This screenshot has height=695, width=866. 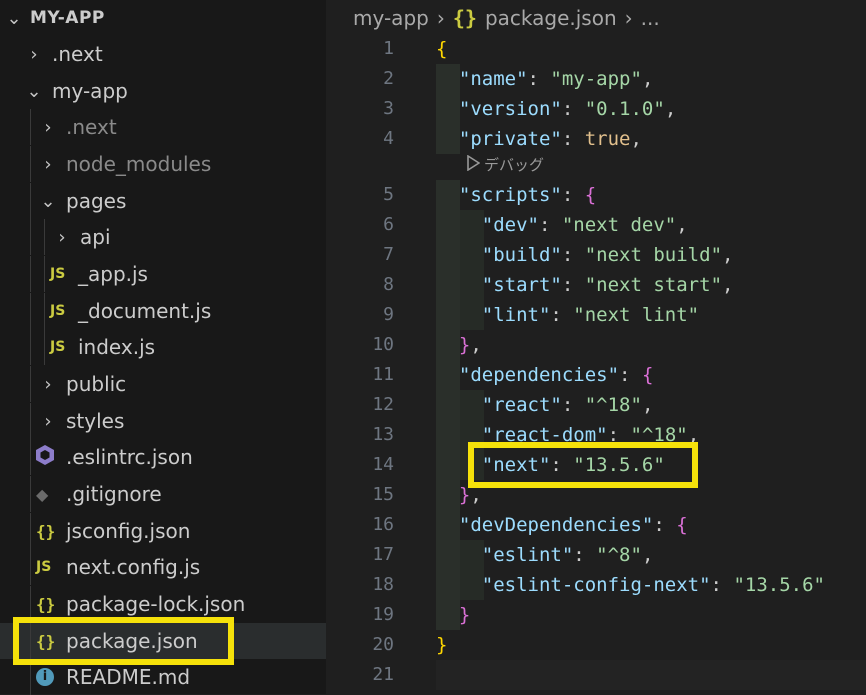 What do you see at coordinates (584, 225) in the screenshot?
I see `code-line-6: "dev": "next dev",` at bounding box center [584, 225].